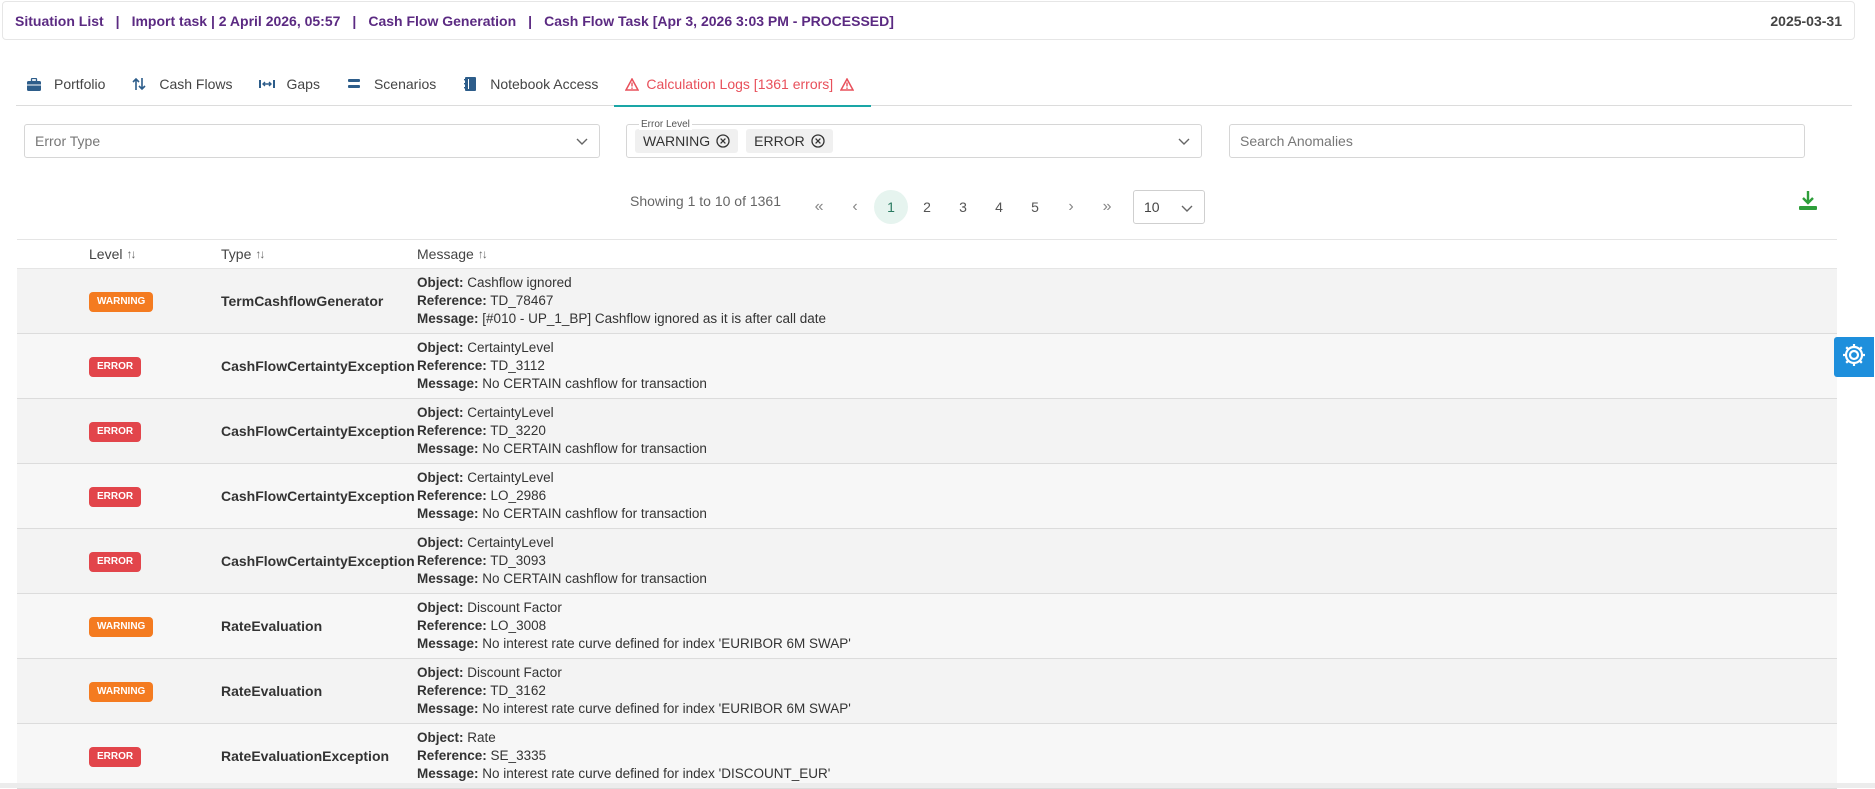 This screenshot has width=1875, height=789. I want to click on tab-scenarios: Scenarios, so click(394, 84).